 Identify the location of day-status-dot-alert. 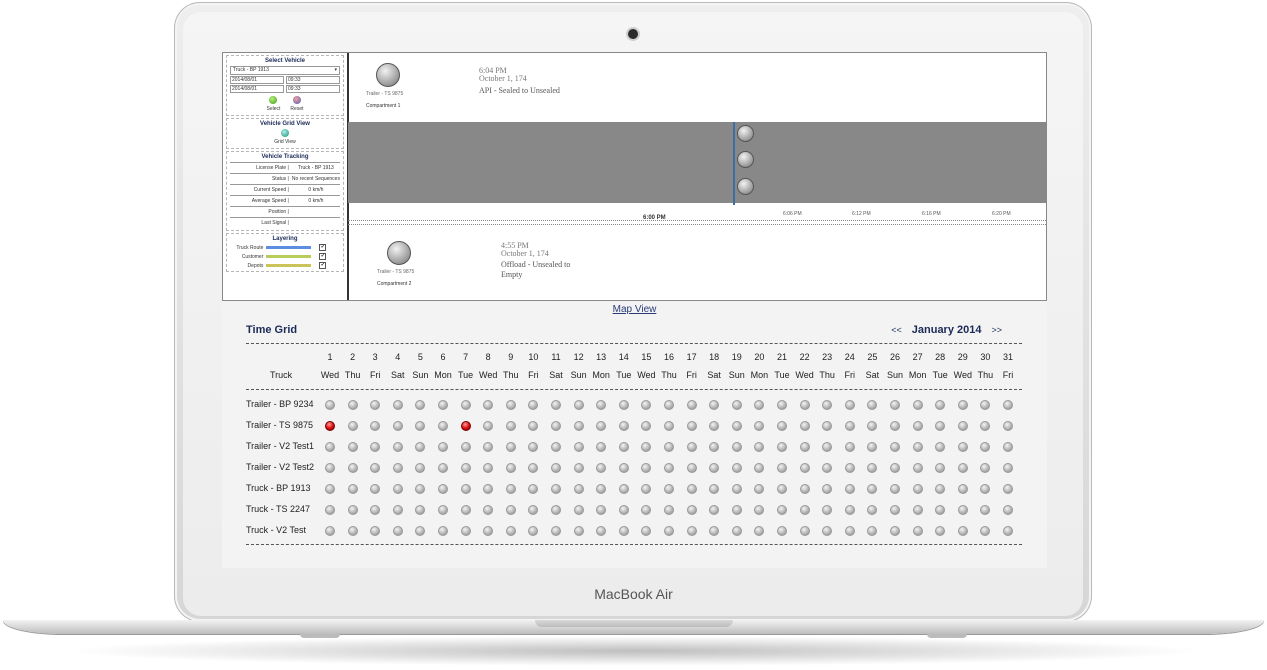
(330, 426).